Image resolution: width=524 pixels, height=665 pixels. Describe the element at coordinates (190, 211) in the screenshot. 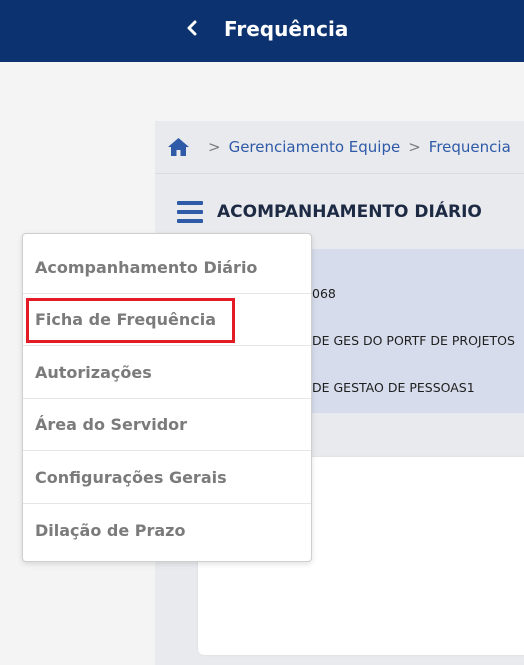

I see `hamburger-icon` at that location.